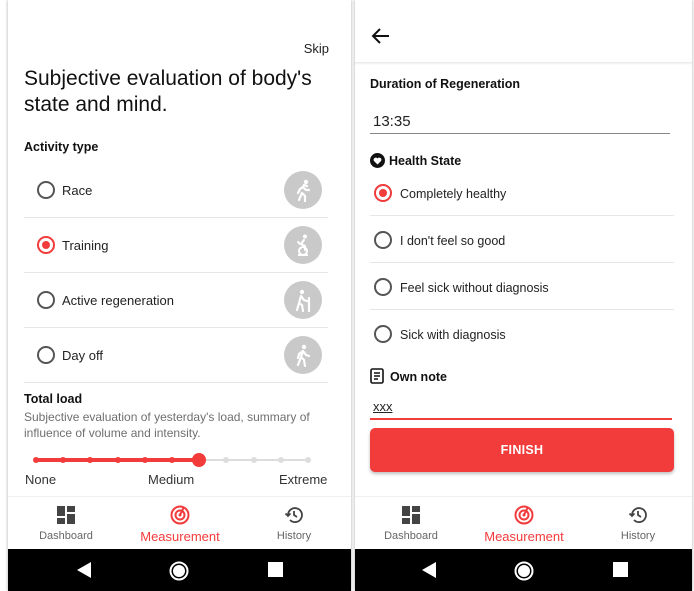 The height and width of the screenshot is (591, 694). I want to click on running-icon, so click(303, 190).